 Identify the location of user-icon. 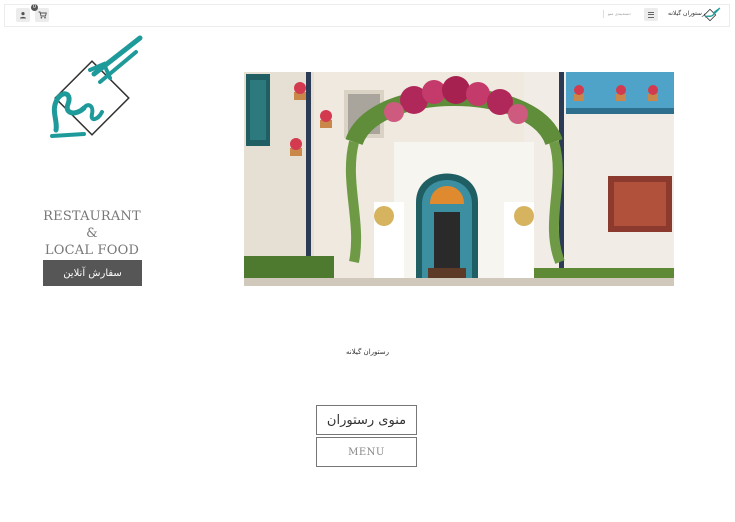
(23, 15).